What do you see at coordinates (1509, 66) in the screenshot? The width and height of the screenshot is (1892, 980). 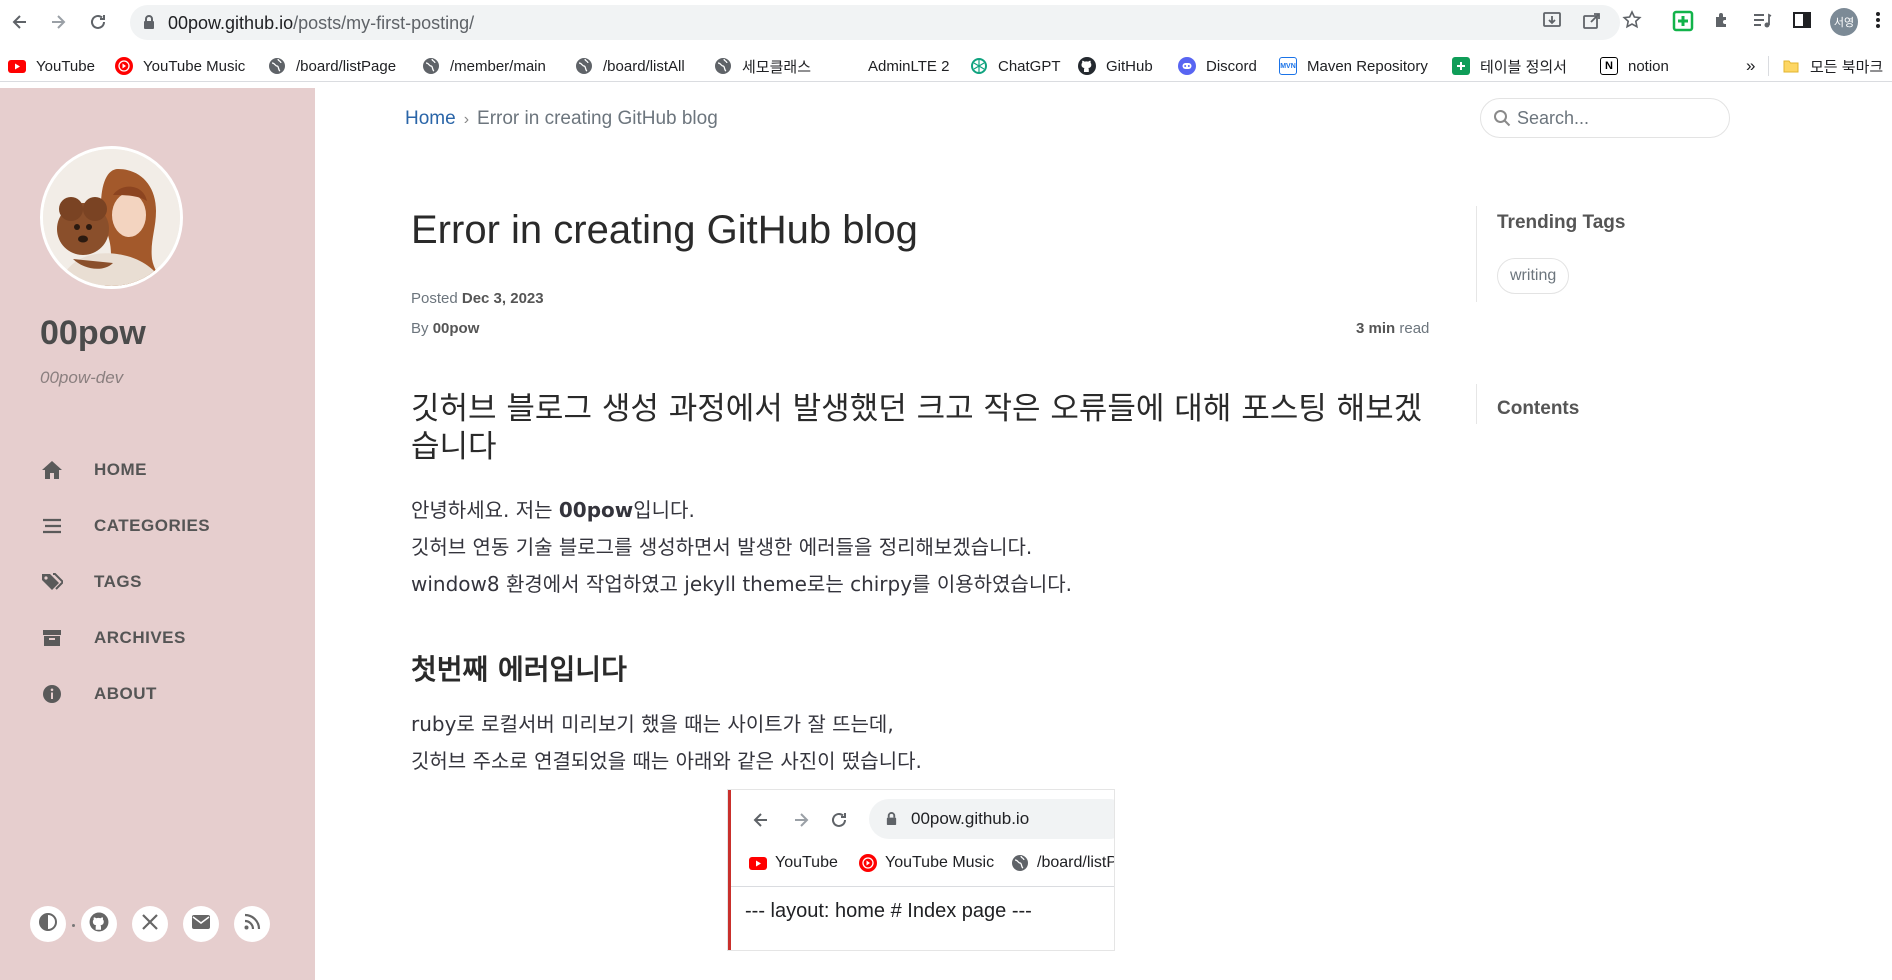 I see `bookmark-table-definition: 테이블 정의서` at bounding box center [1509, 66].